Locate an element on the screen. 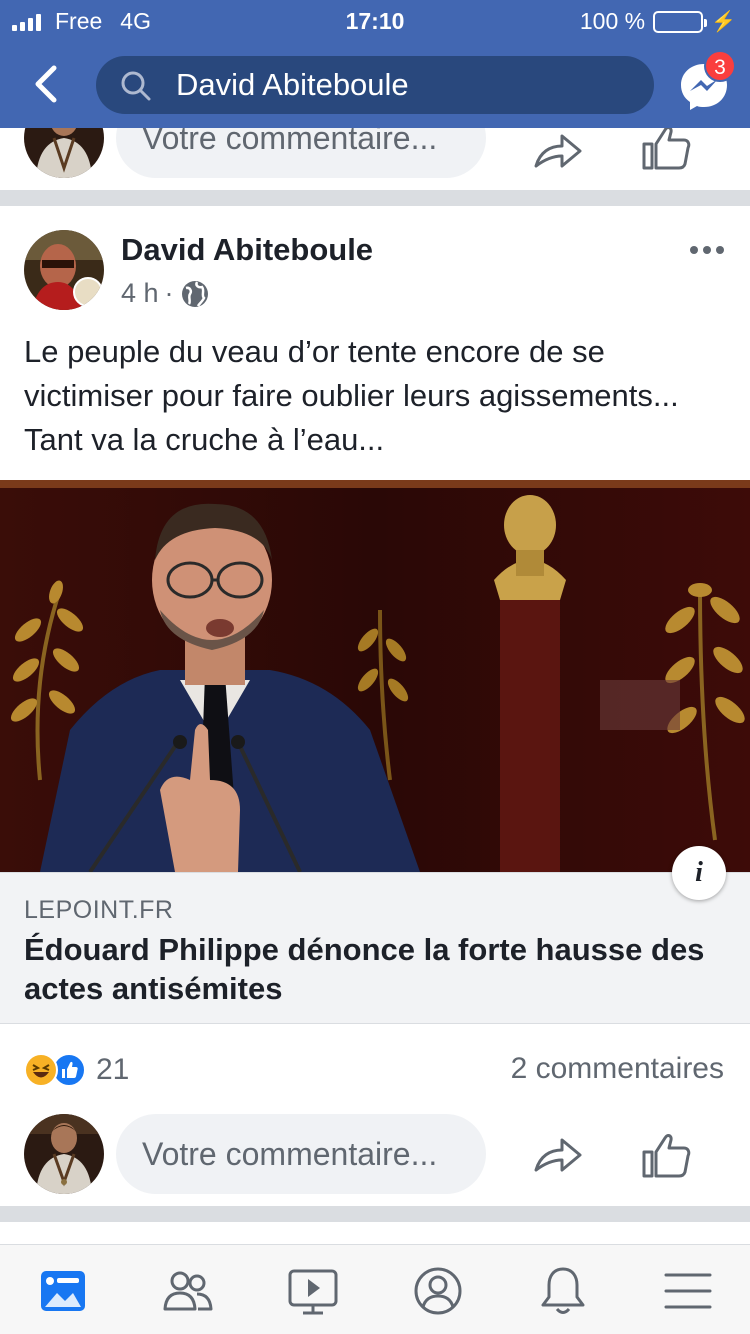 This screenshot has height=1334, width=750. reaction-count: 21 is located at coordinates (113, 1069).